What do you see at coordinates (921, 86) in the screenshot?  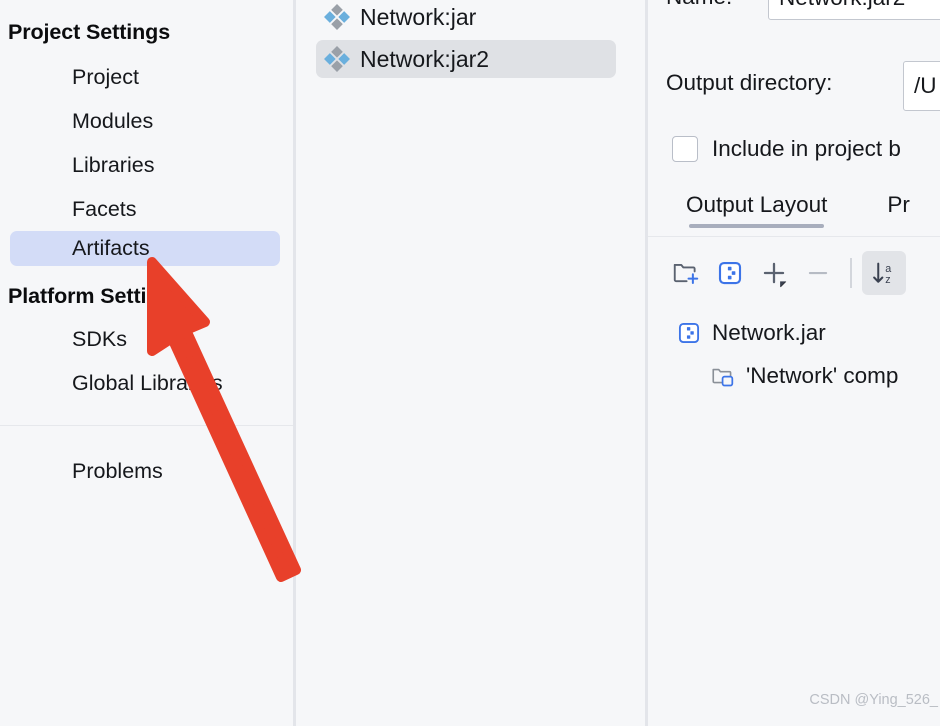 I see `output-directory-input: /U` at bounding box center [921, 86].